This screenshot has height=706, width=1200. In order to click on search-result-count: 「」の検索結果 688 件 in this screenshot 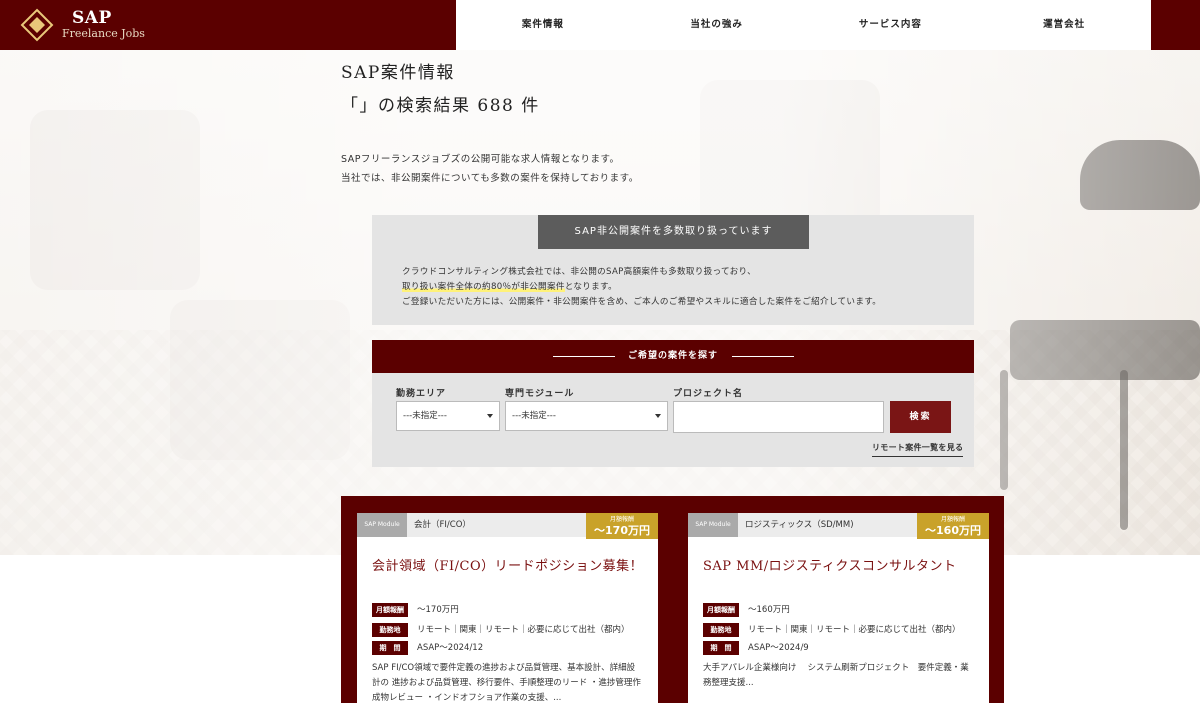, I will do `click(440, 106)`.